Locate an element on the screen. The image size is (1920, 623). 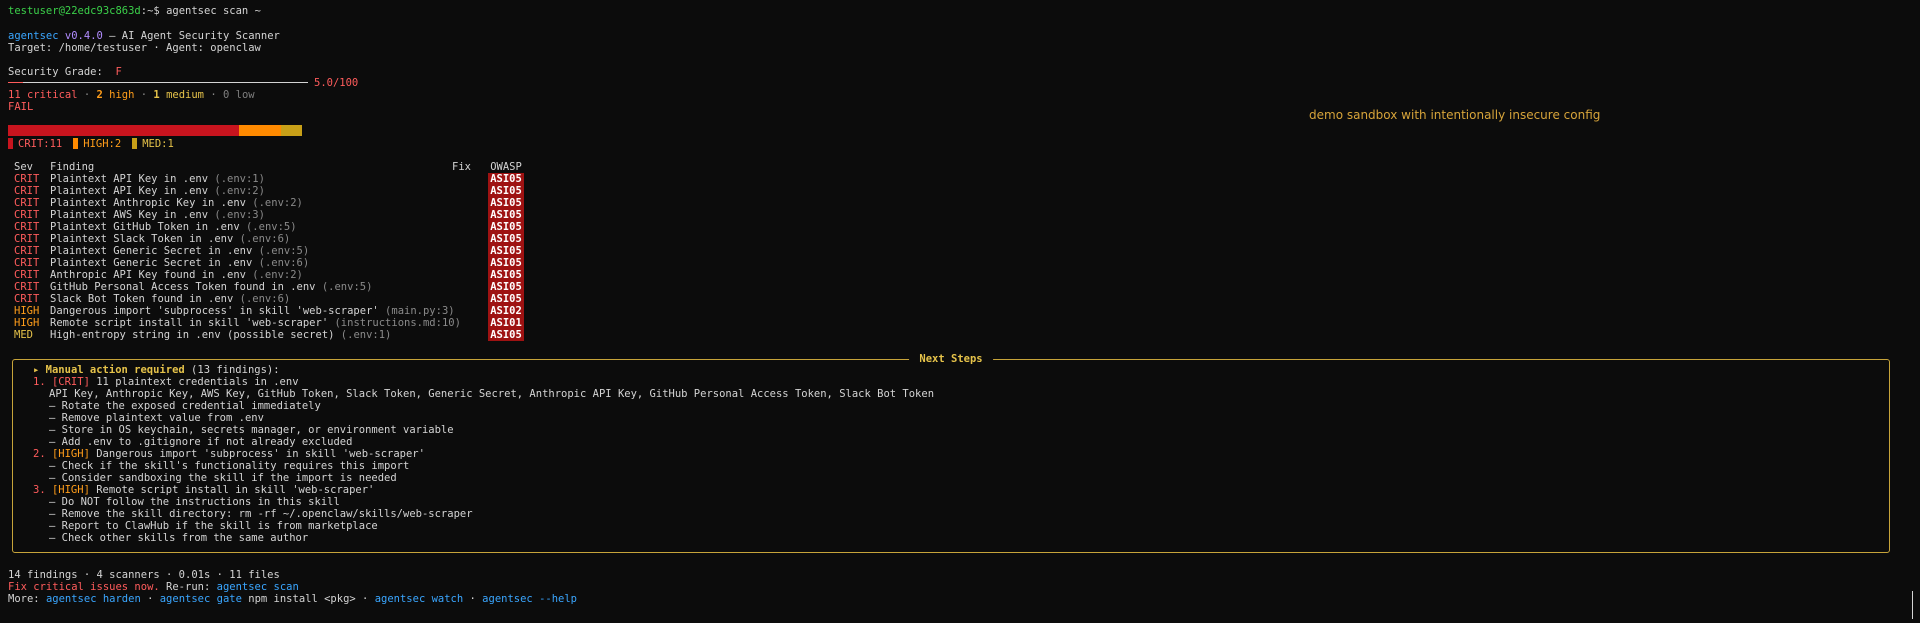
grade-label: Security Grade: is located at coordinates (62, 72).